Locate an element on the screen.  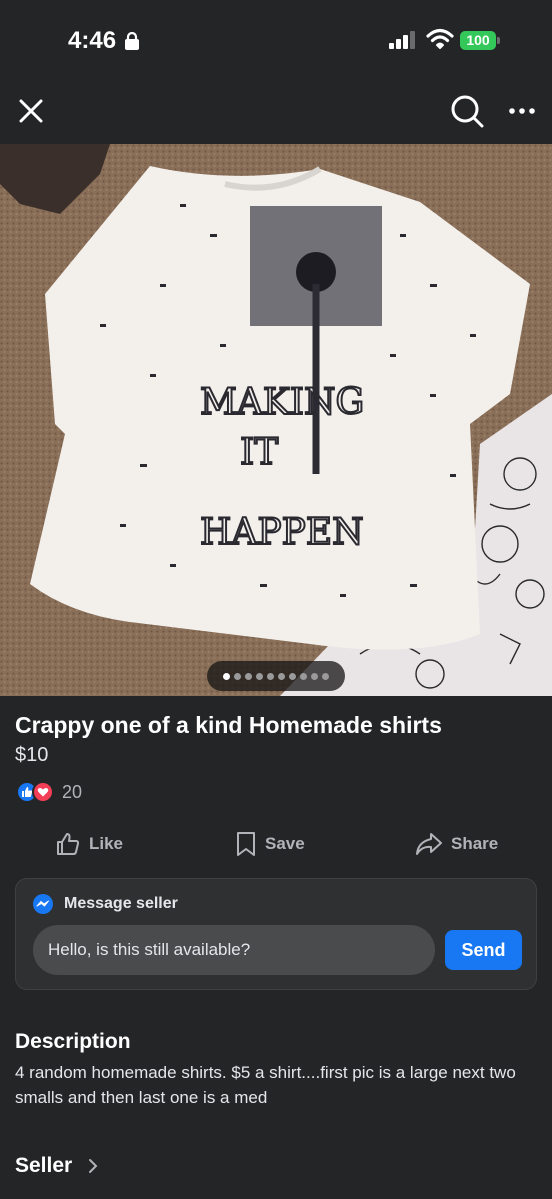
carousel-indicator is located at coordinates (276, 676).